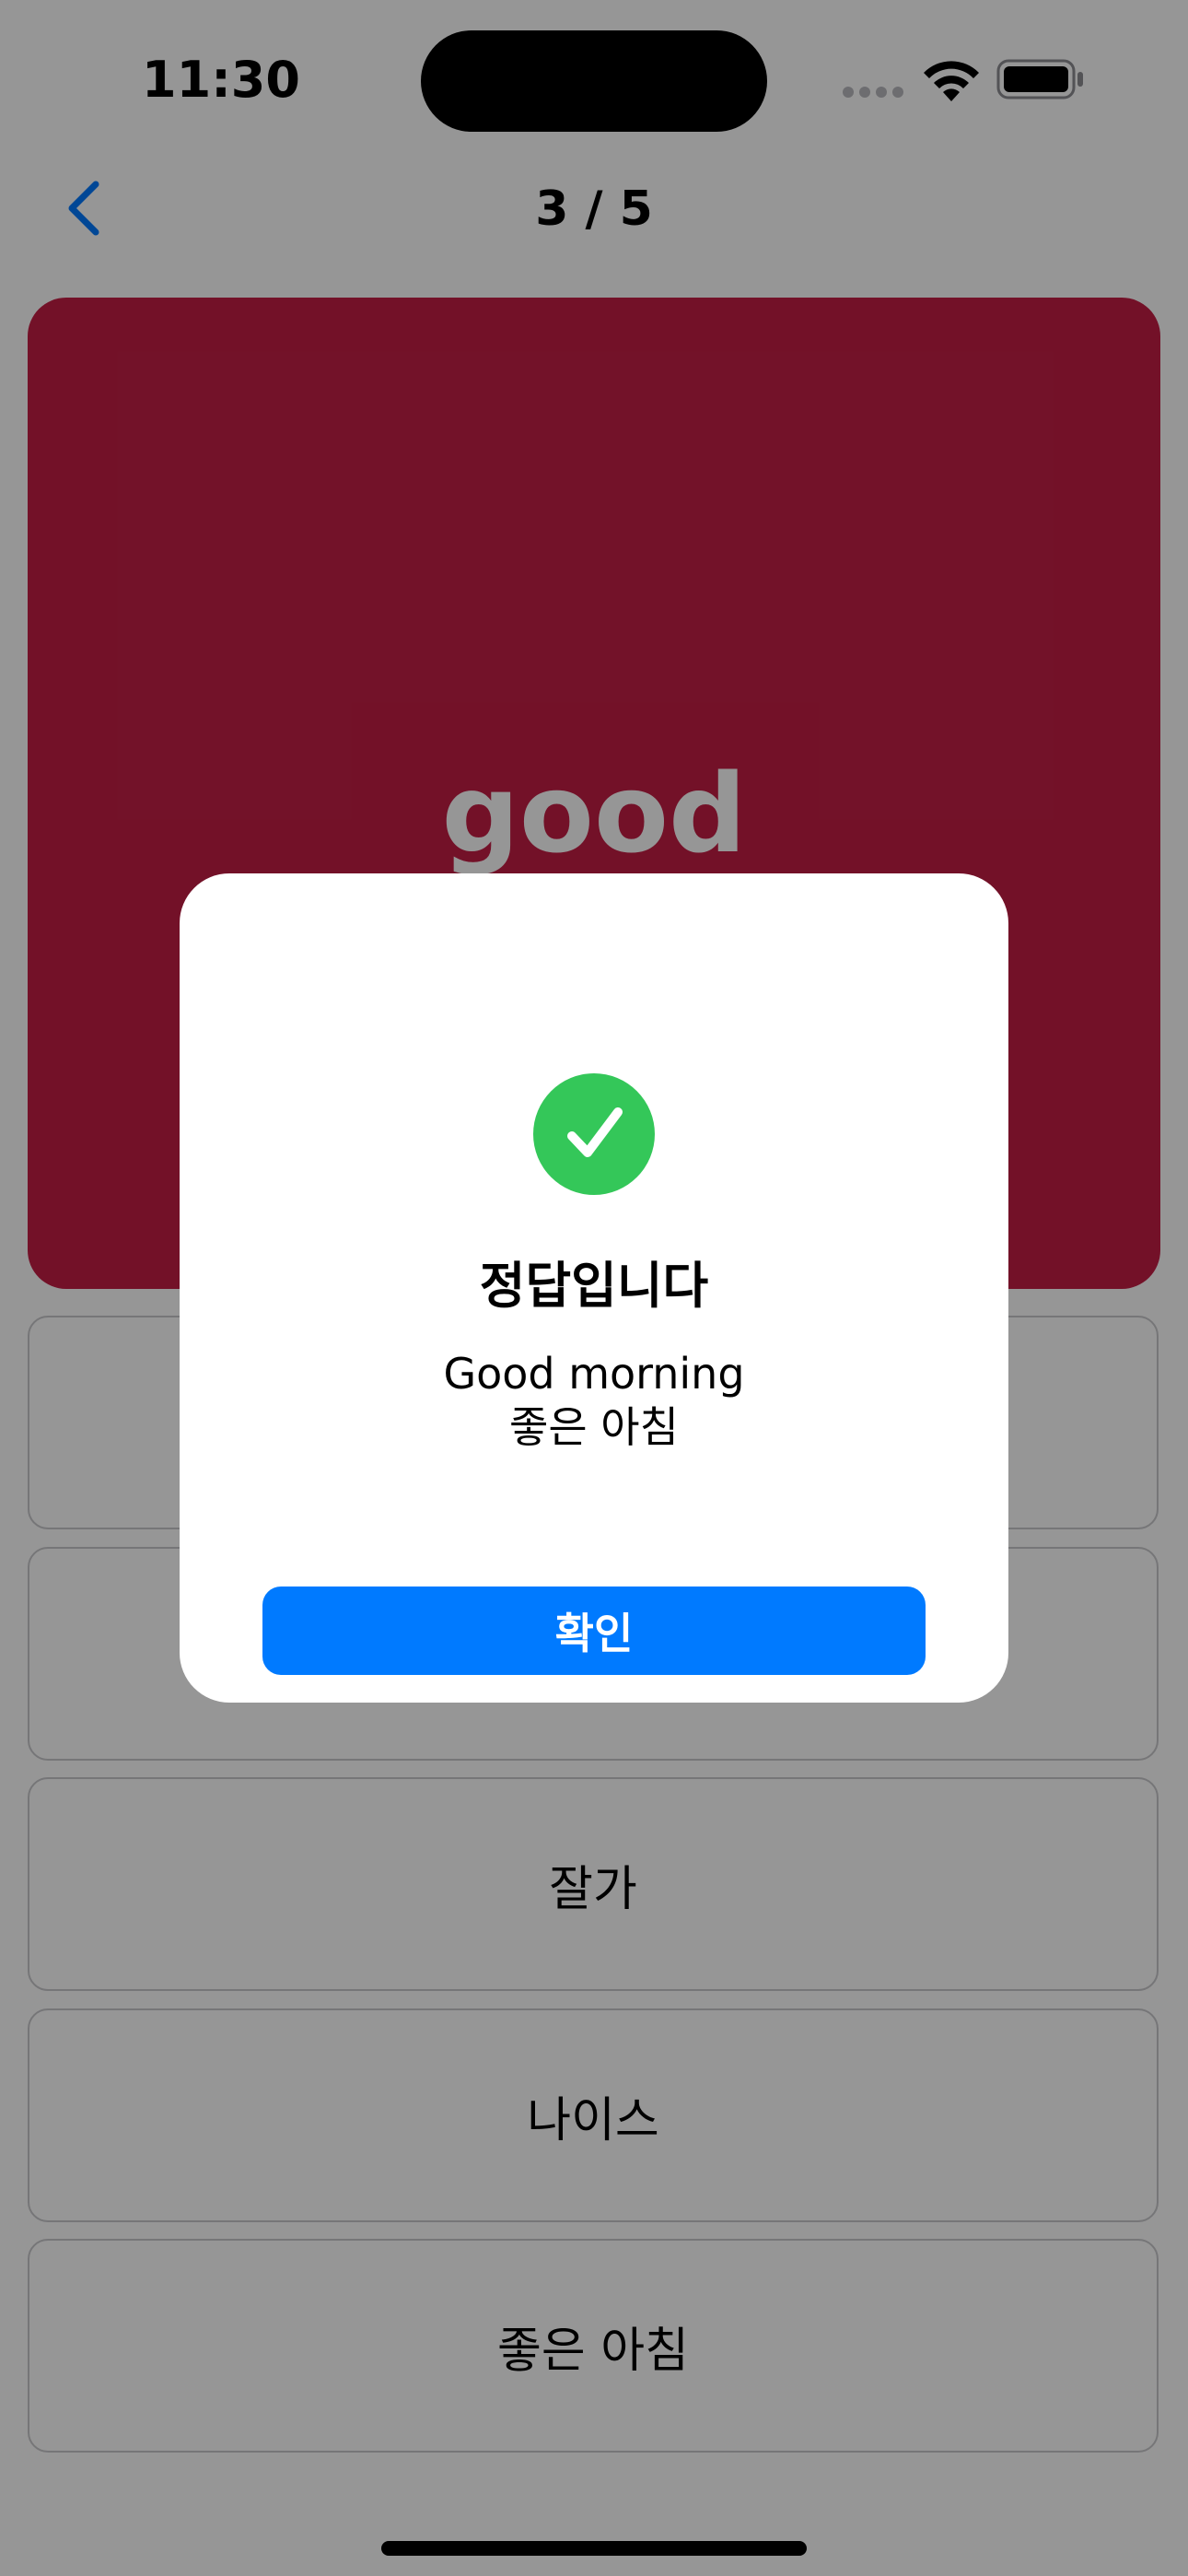 Image resolution: width=1188 pixels, height=2576 pixels. I want to click on answer-korean: 좋은 아침, so click(594, 1427).